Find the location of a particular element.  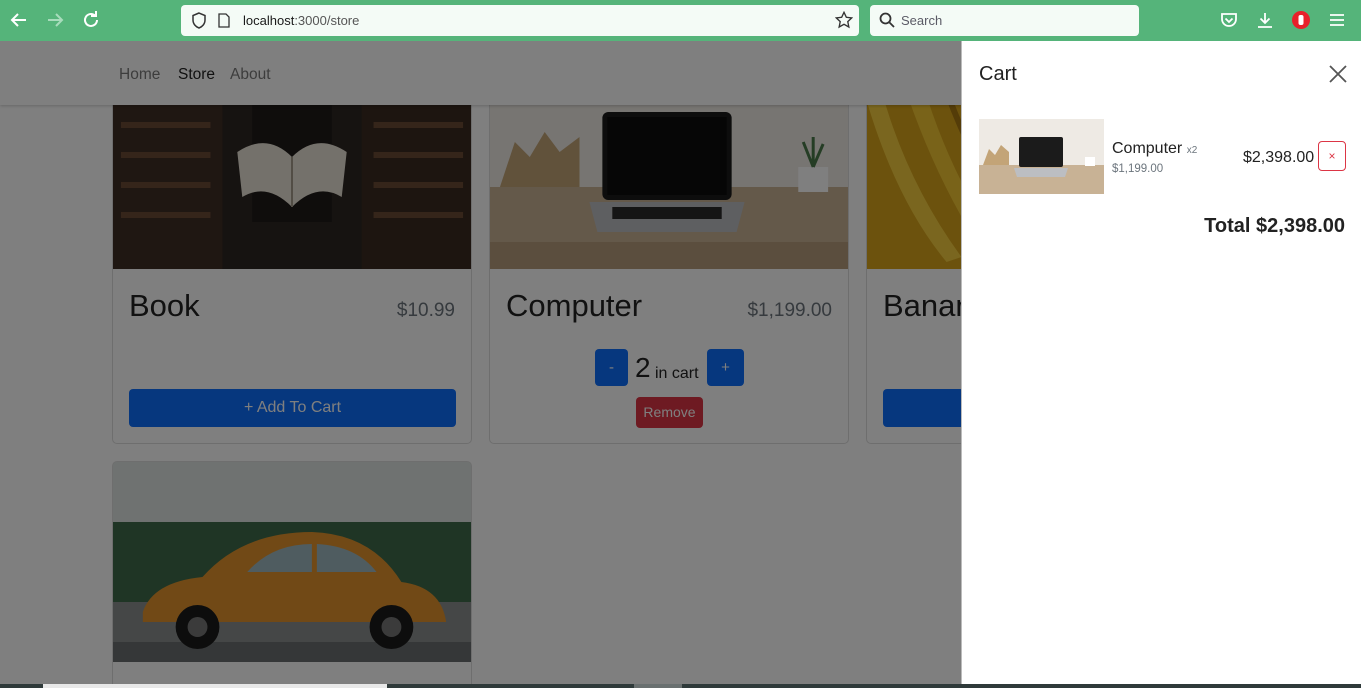

cart-item-image is located at coordinates (1041, 156).